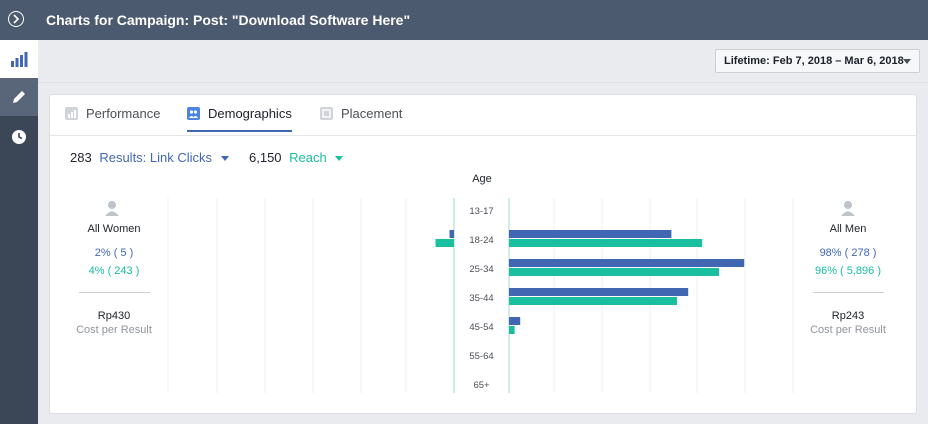 Image resolution: width=928 pixels, height=424 pixels. Describe the element at coordinates (483, 82) in the screenshot. I see `divider` at that location.